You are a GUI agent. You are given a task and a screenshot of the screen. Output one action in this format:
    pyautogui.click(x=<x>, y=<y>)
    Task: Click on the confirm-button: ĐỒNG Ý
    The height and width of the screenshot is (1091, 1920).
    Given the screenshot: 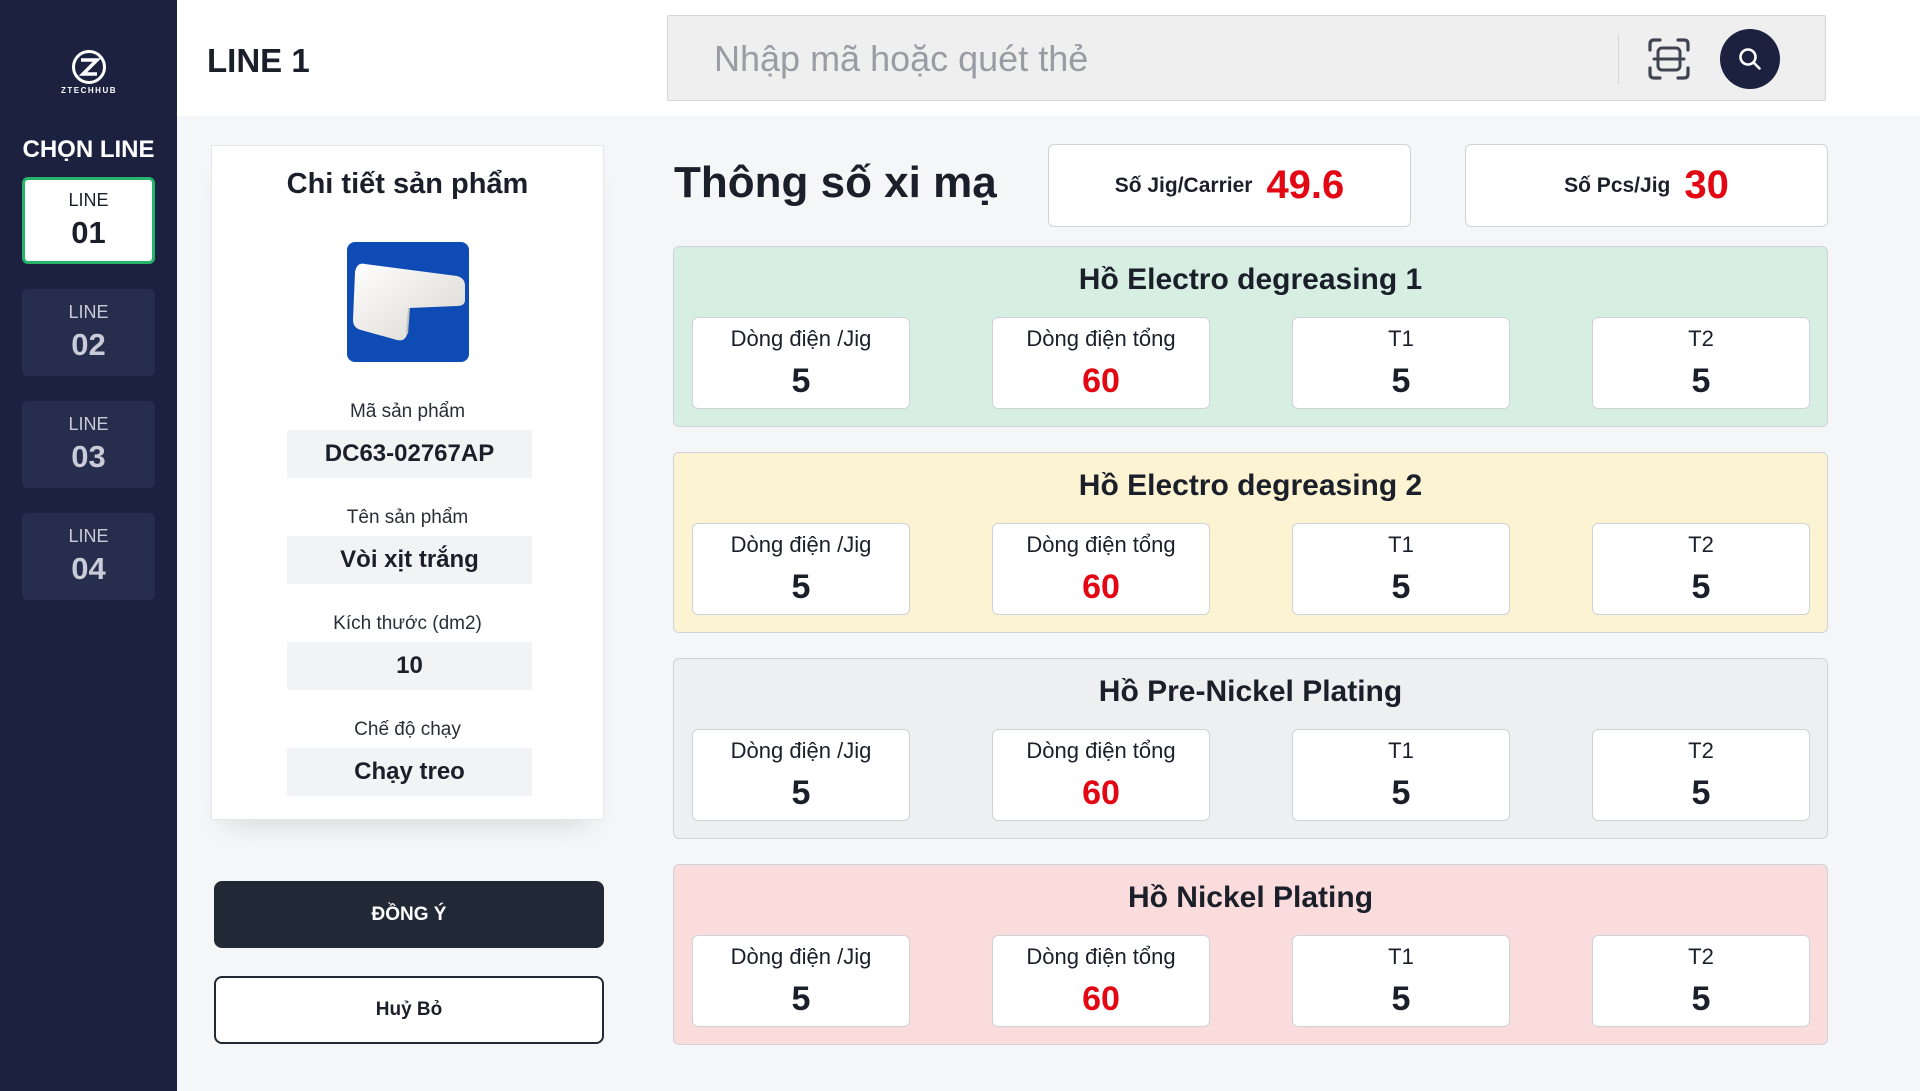 What is the action you would take?
    pyautogui.click(x=409, y=914)
    